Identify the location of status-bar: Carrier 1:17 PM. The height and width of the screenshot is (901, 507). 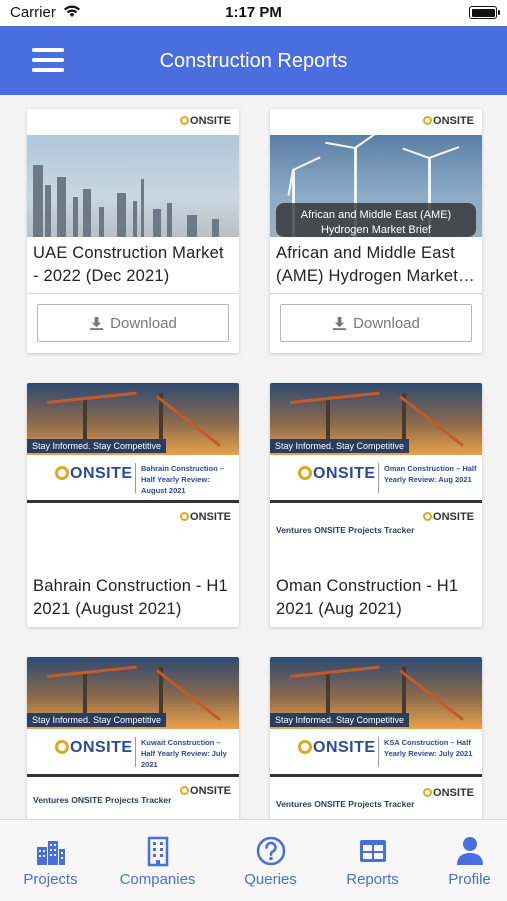
(253, 13).